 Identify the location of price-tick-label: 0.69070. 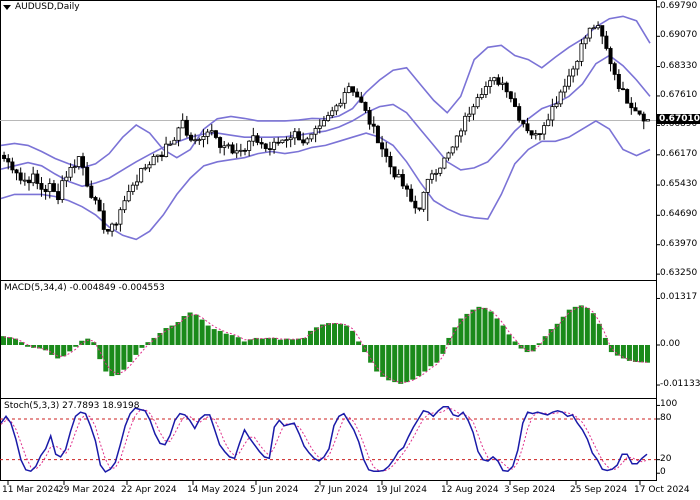
(679, 35).